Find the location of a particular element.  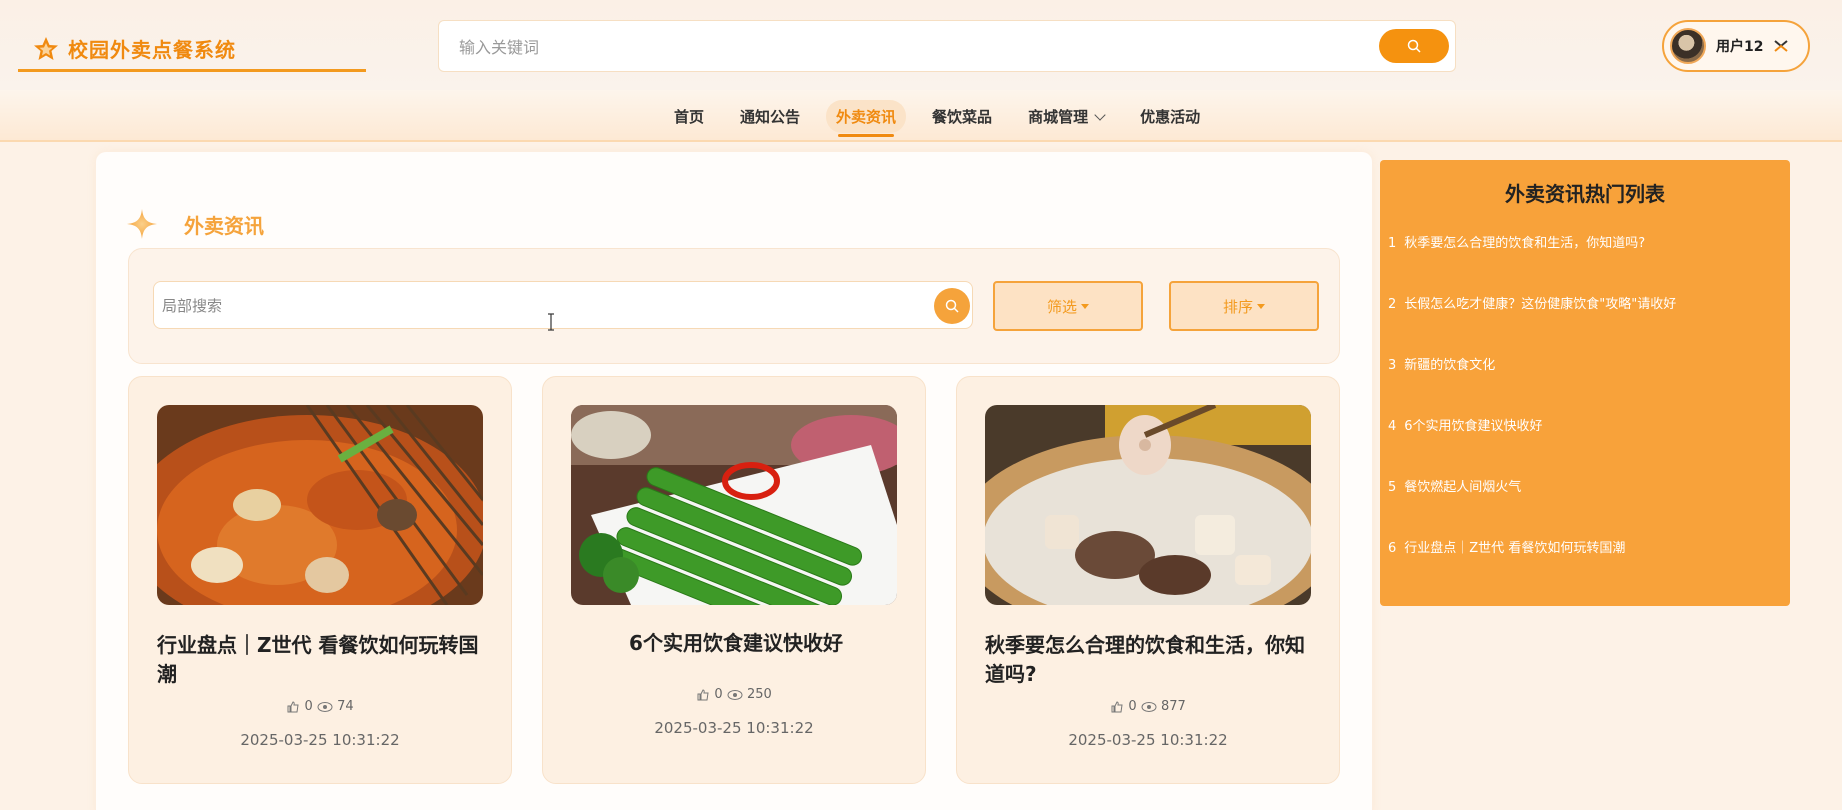

hot-list-text: 餐饮燃起人间烟火气 is located at coordinates (1463, 487).